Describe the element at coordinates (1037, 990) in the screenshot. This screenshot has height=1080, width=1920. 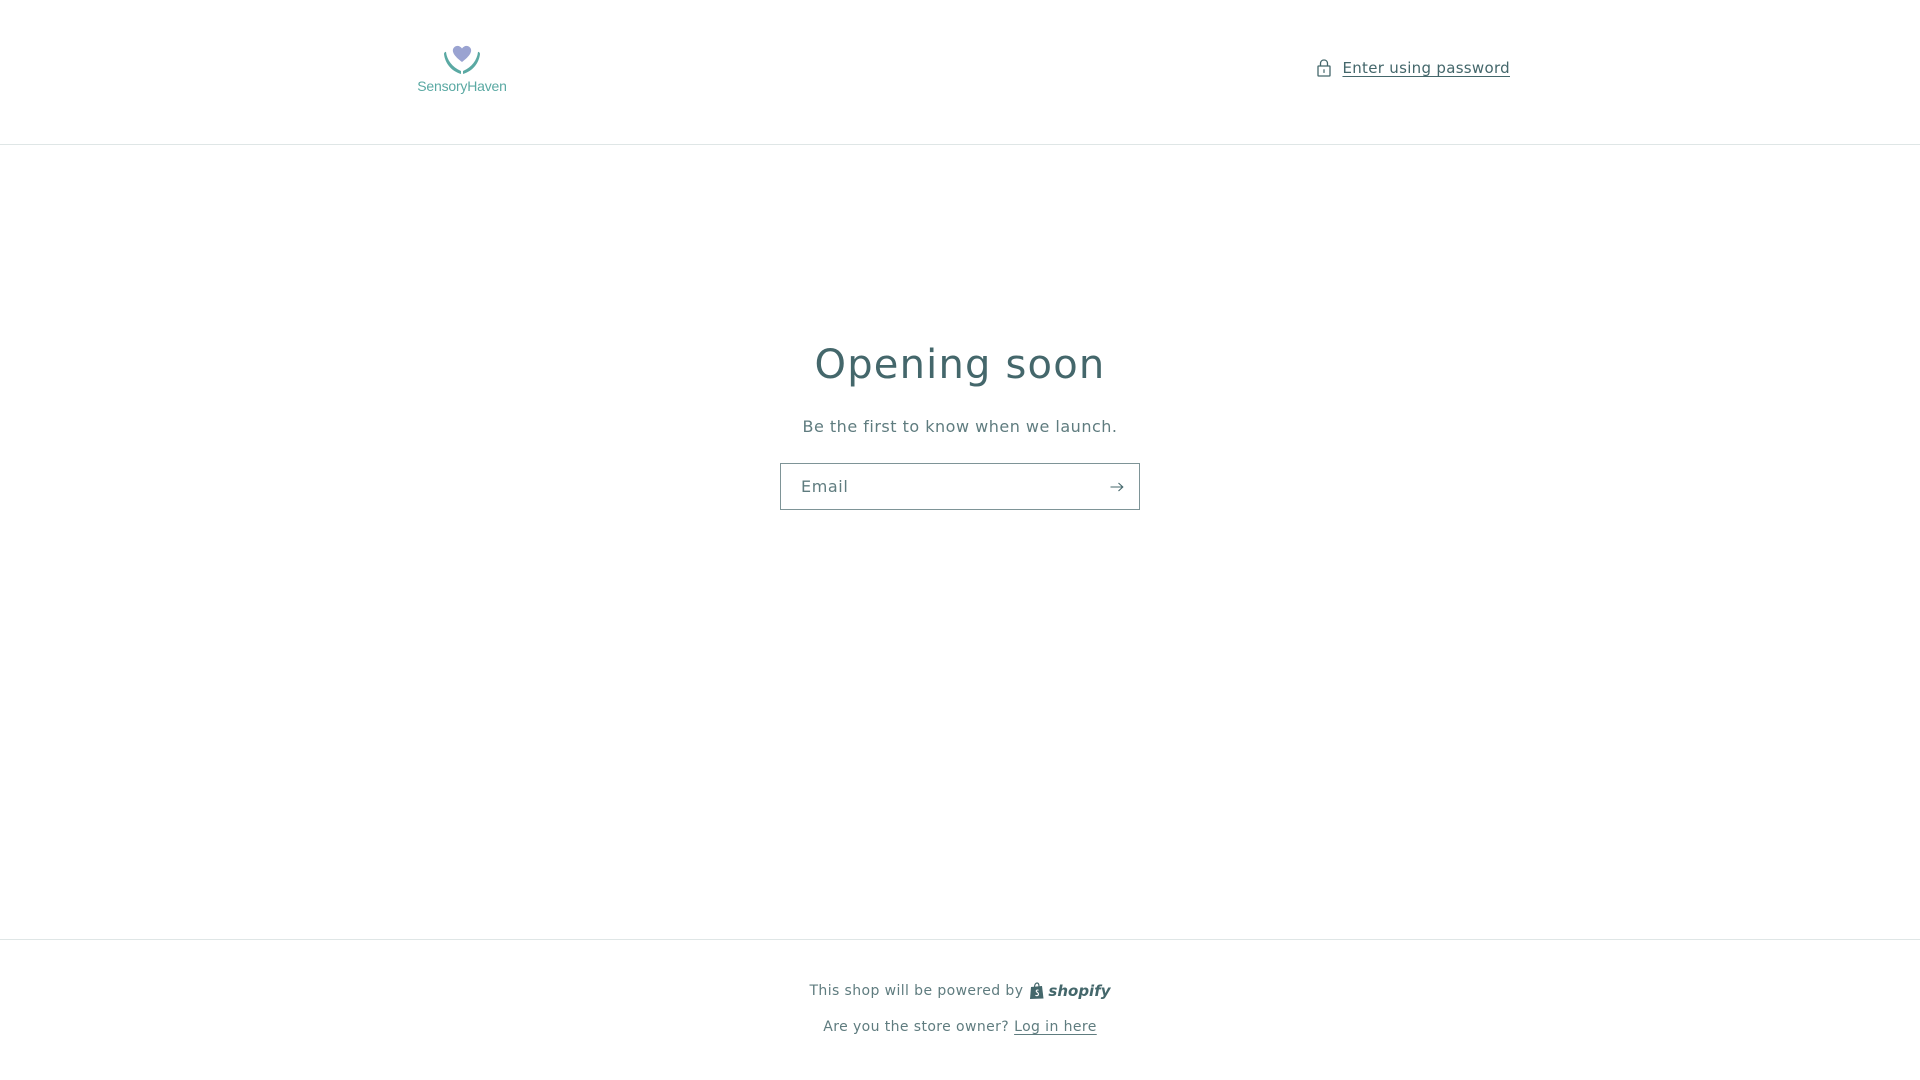
I see `shopify-bag-icon` at that location.